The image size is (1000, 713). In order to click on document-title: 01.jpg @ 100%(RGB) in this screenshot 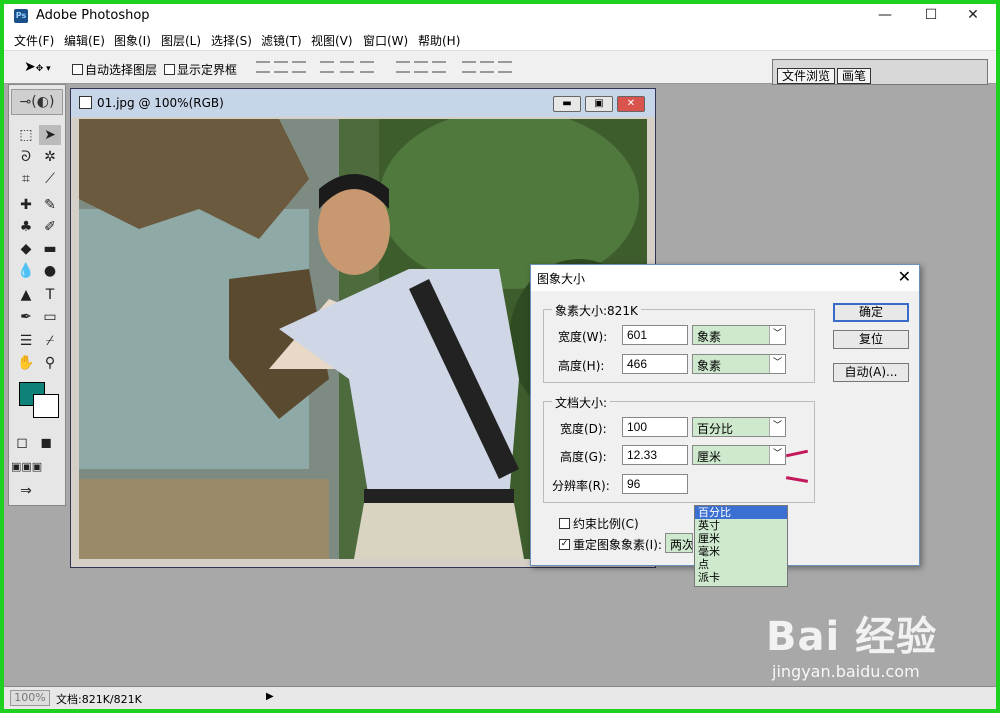, I will do `click(160, 103)`.